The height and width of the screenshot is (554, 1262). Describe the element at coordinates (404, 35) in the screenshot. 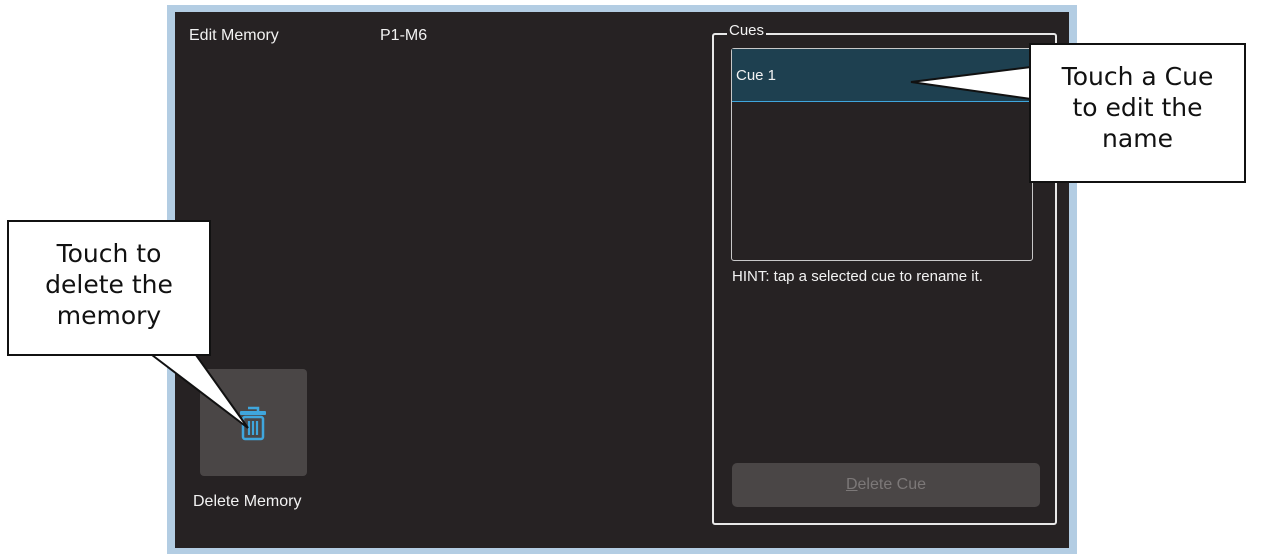

I see `memory-id: P1-M6` at that location.